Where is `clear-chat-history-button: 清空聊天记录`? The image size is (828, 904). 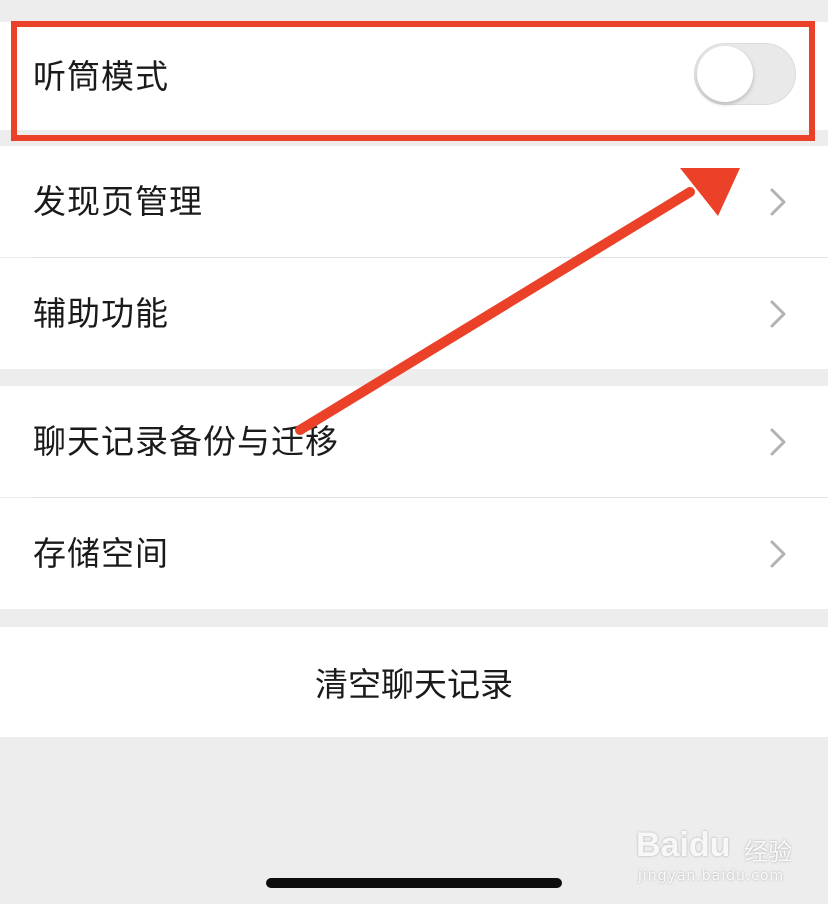 clear-chat-history-button: 清空聊天记录 is located at coordinates (414, 682).